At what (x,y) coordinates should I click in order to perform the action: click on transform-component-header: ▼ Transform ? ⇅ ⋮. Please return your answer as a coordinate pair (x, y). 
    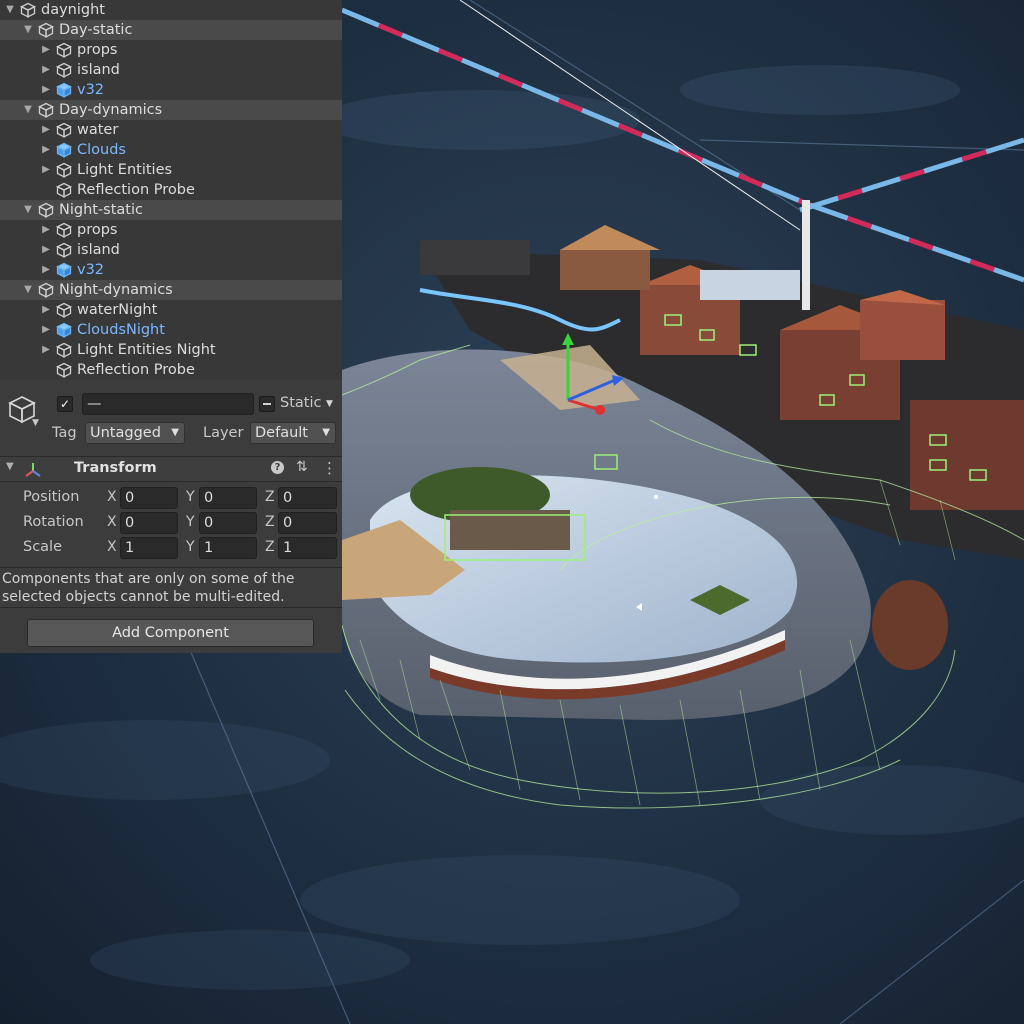
    Looking at the image, I should click on (171, 469).